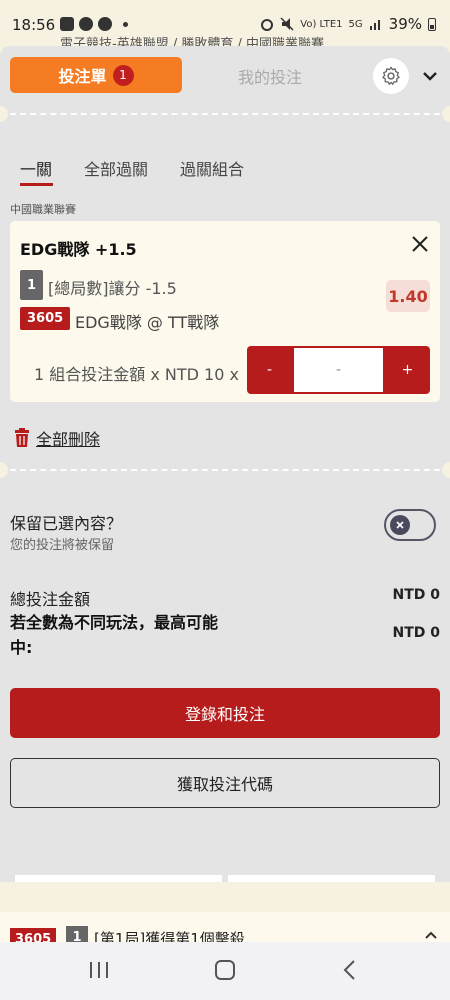 This screenshot has width=450, height=1000. What do you see at coordinates (408, 296) in the screenshot?
I see `odds-value: 1.40` at bounding box center [408, 296].